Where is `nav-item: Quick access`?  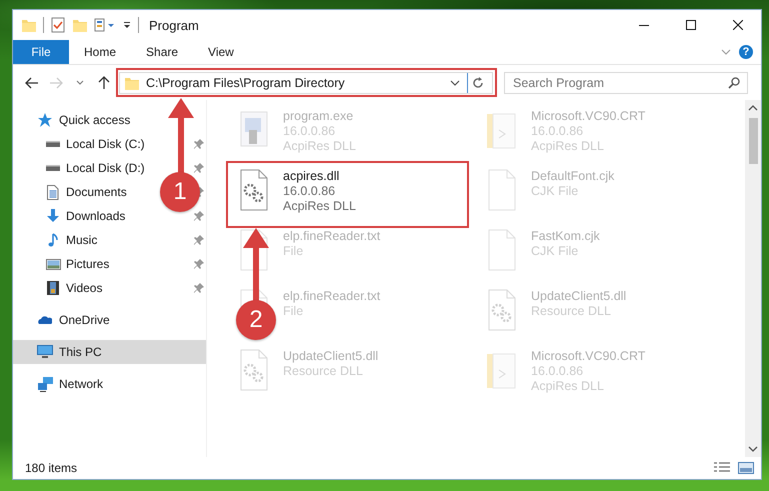 nav-item: Quick access is located at coordinates (83, 120).